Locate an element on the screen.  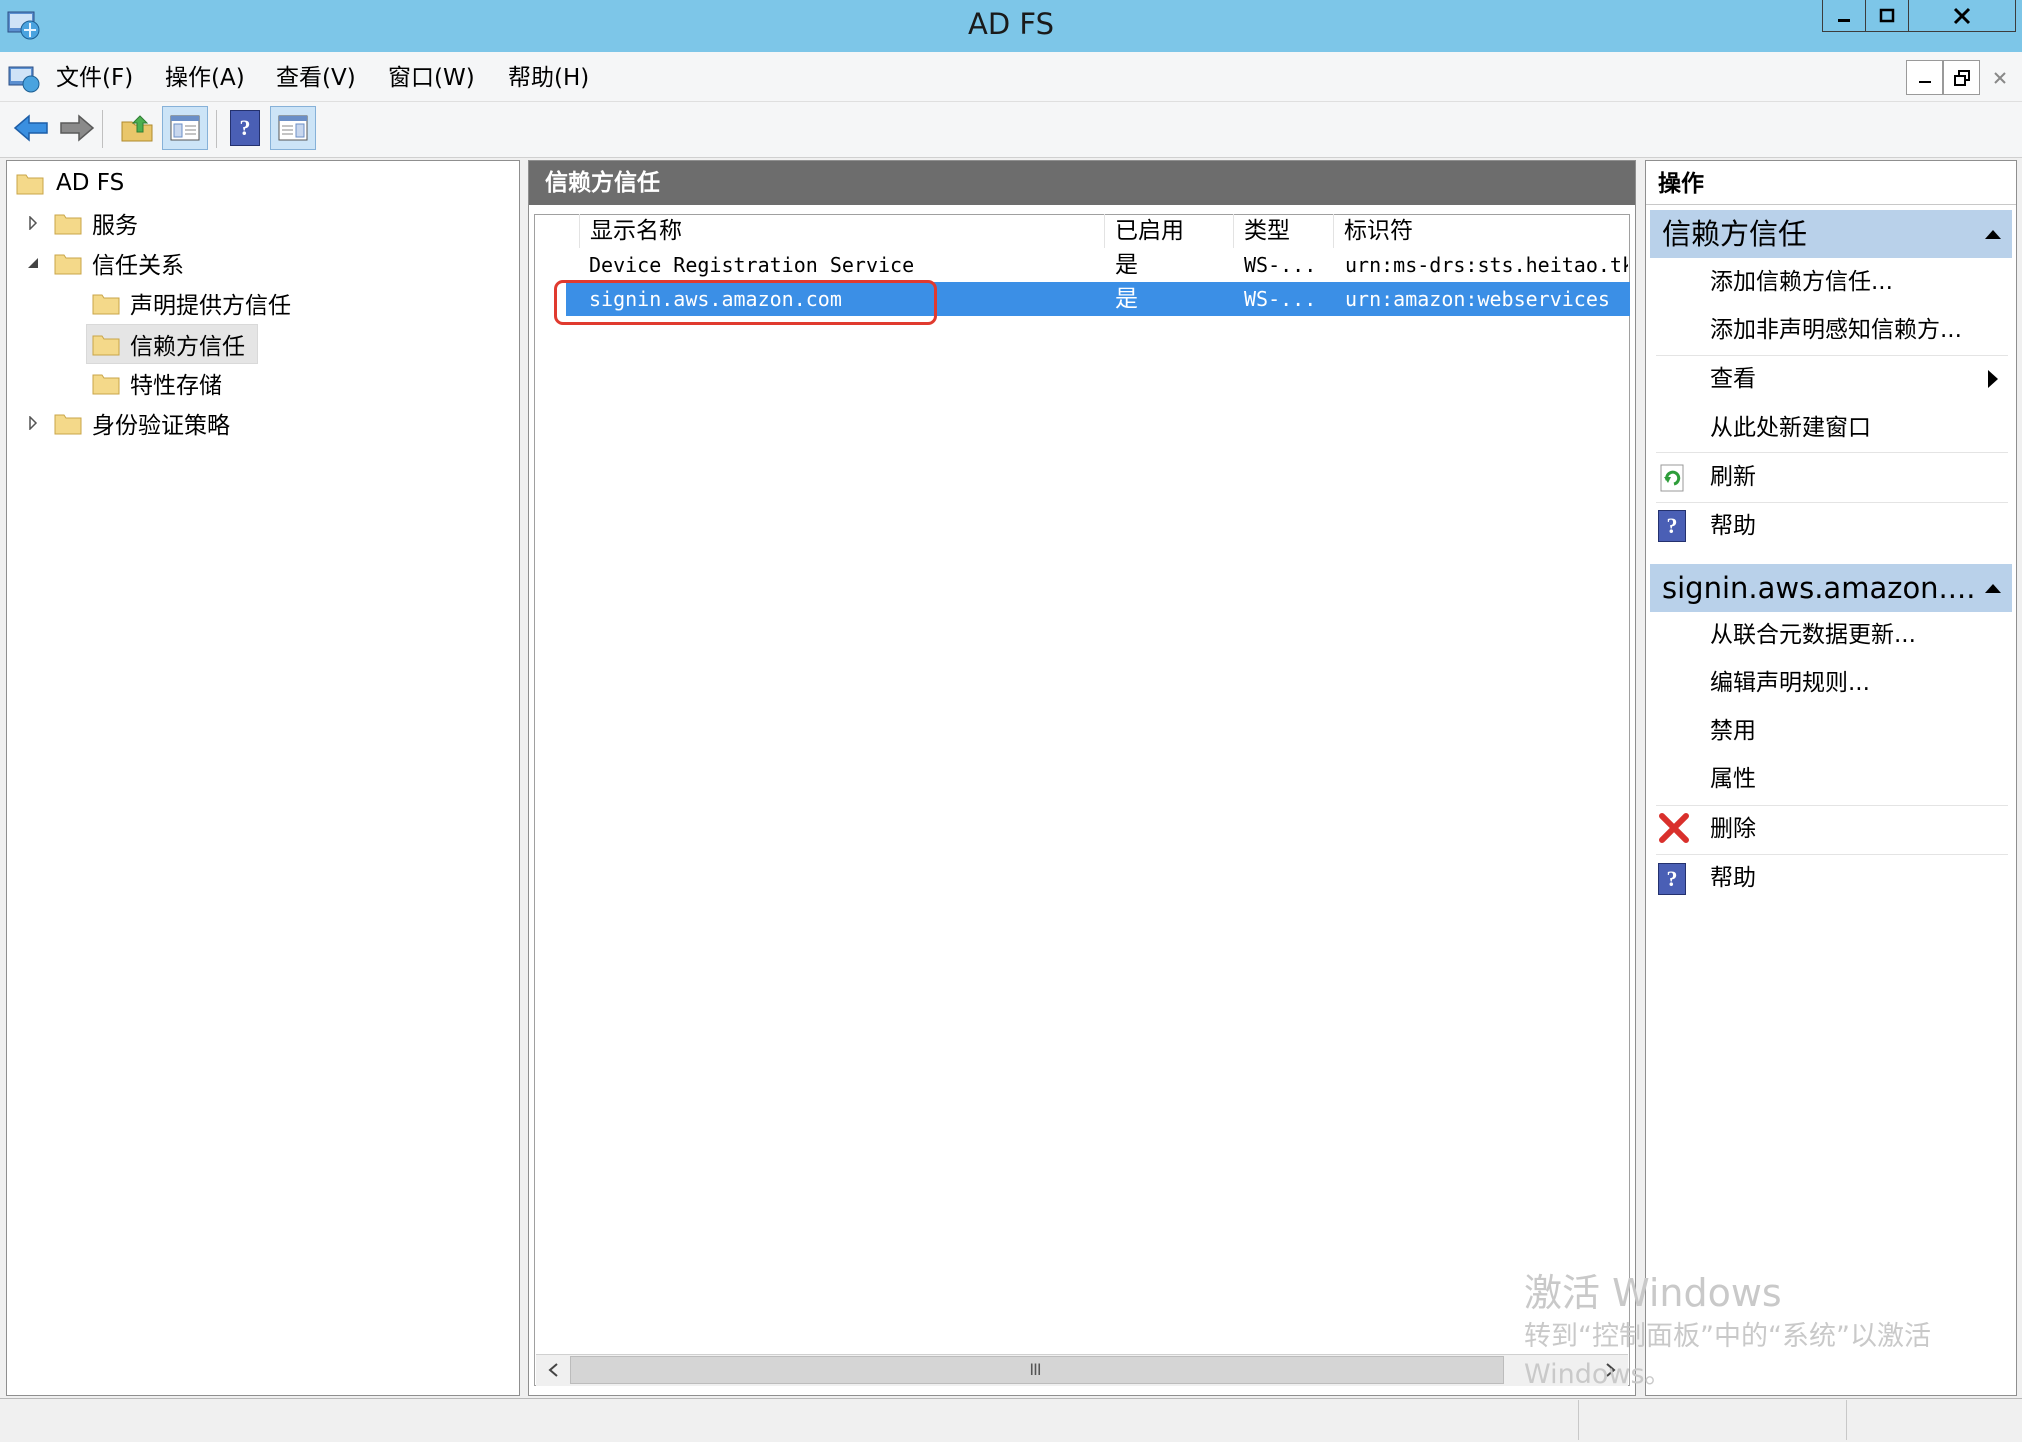
restore-icon is located at coordinates (1961, 77).